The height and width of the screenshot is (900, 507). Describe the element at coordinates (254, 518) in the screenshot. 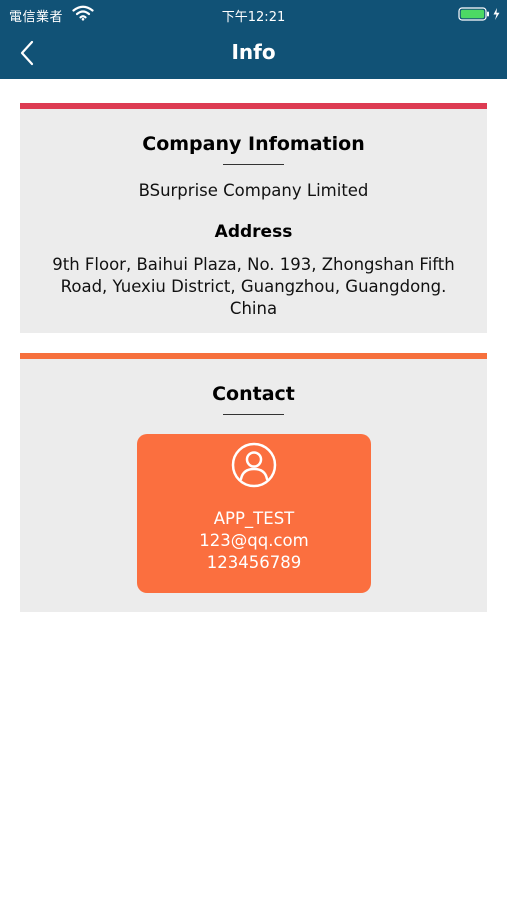

I see `contact-name: APP_TEST` at that location.